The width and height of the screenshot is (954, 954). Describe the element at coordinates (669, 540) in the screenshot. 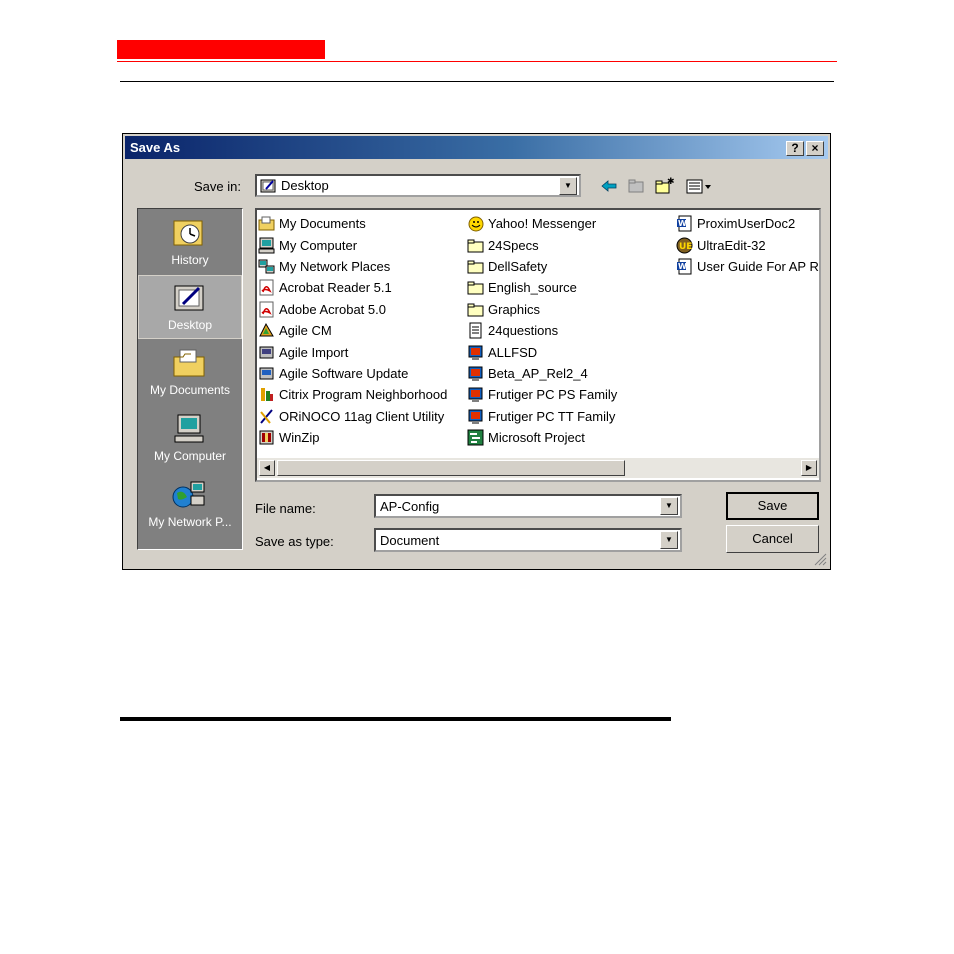

I see `save-as-type-dropdown-arrow: ▼` at that location.